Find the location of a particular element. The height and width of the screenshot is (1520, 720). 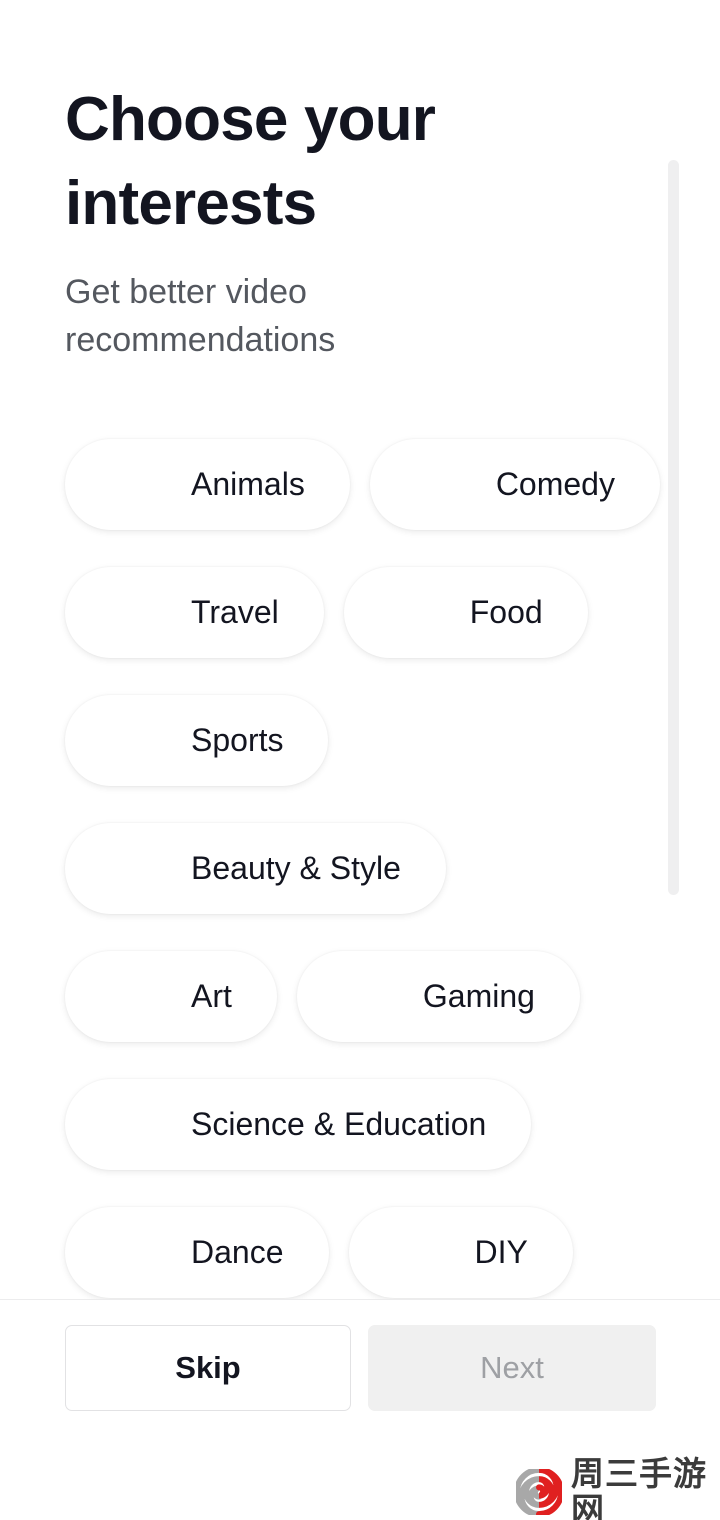

interest-chip: Dance is located at coordinates (197, 1252).